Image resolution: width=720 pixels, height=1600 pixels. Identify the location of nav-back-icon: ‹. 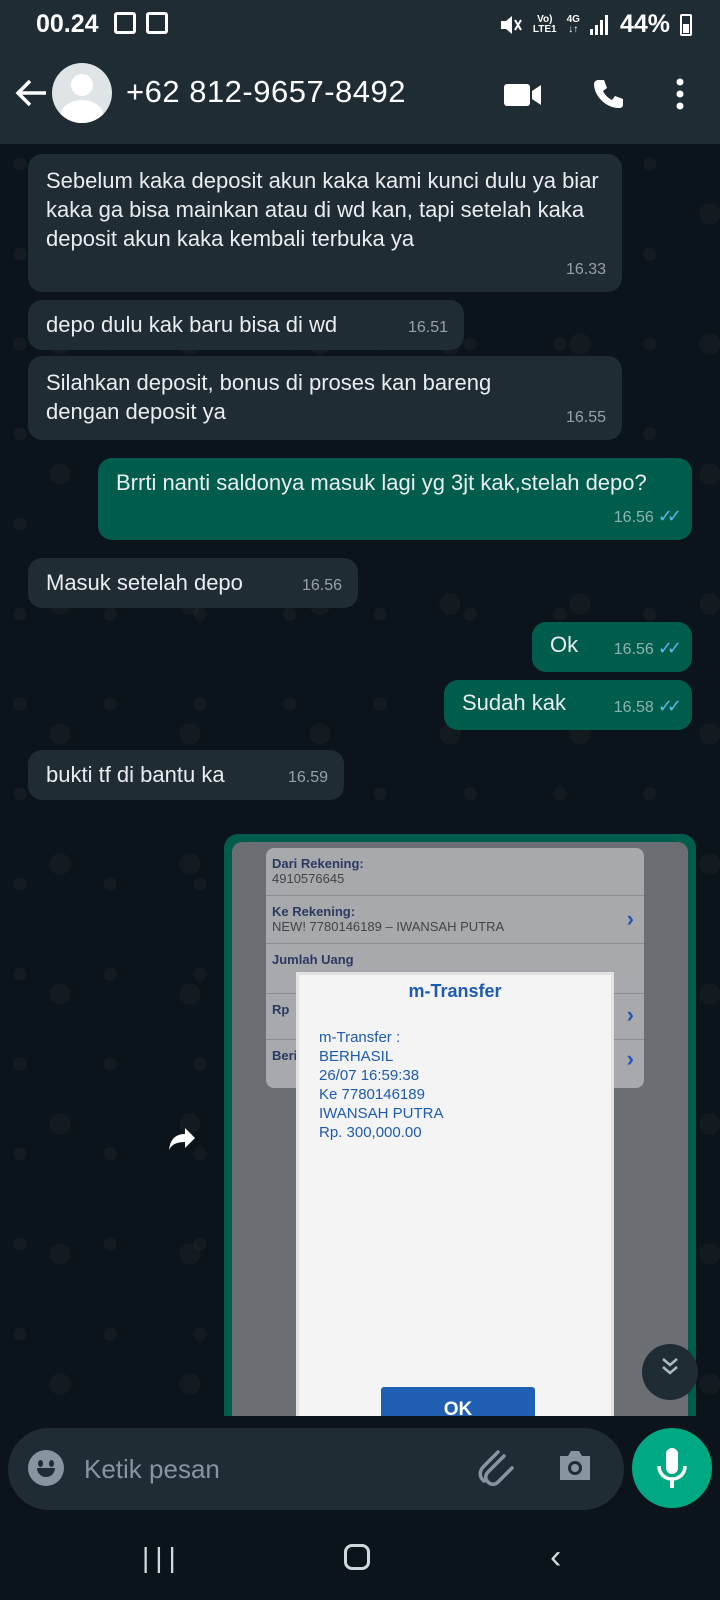
(555, 1557).